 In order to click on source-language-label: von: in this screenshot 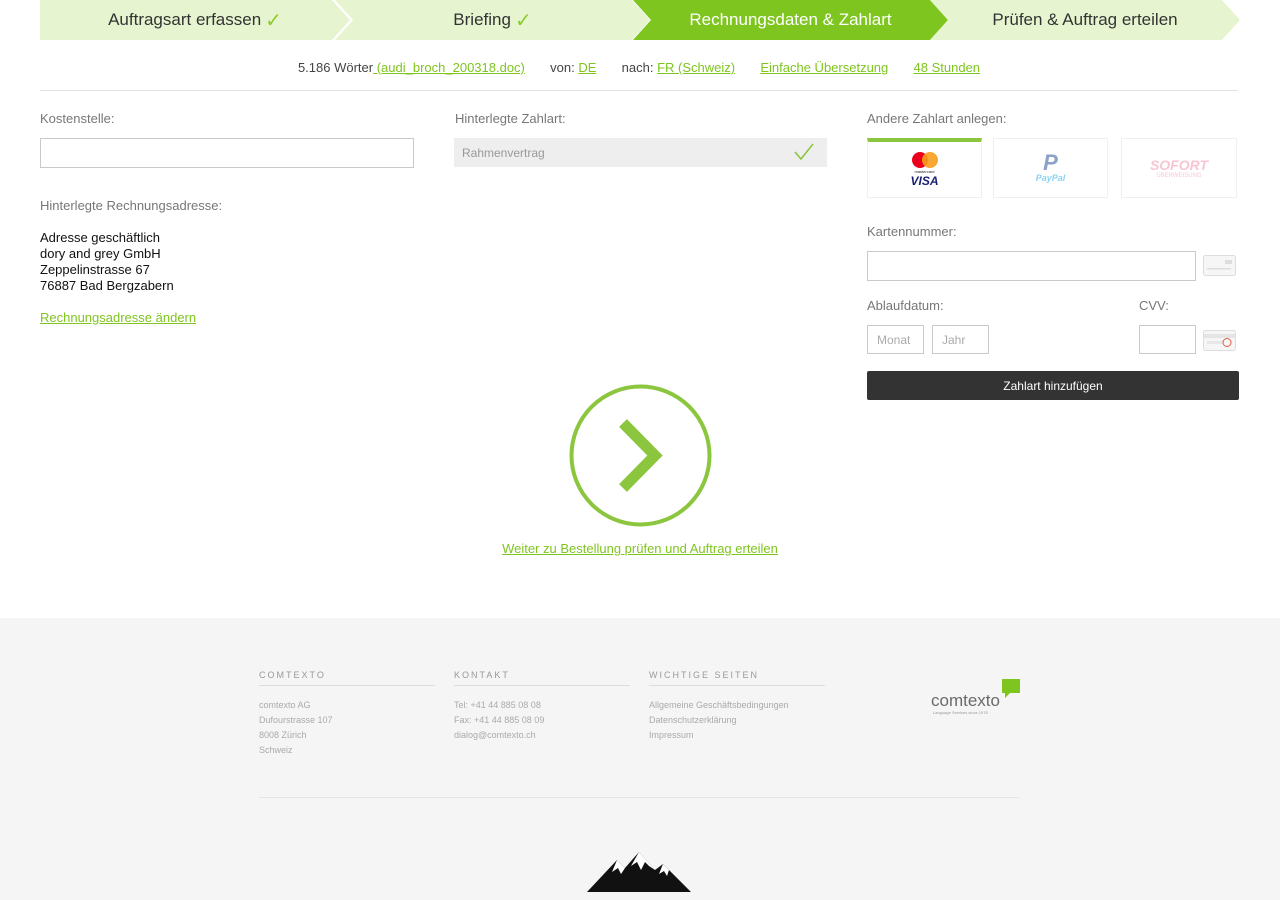, I will do `click(562, 67)`.